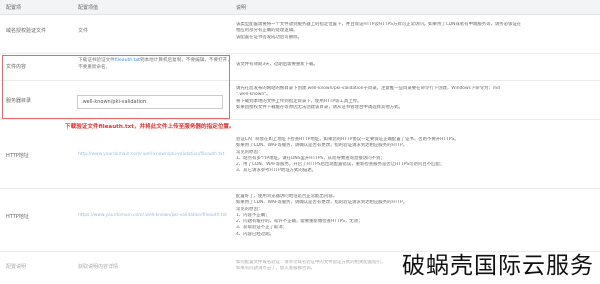 The width and height of the screenshot is (600, 284). Describe the element at coordinates (150, 102) in the screenshot. I see `server-directory-field: .well-known/pki-validation` at that location.